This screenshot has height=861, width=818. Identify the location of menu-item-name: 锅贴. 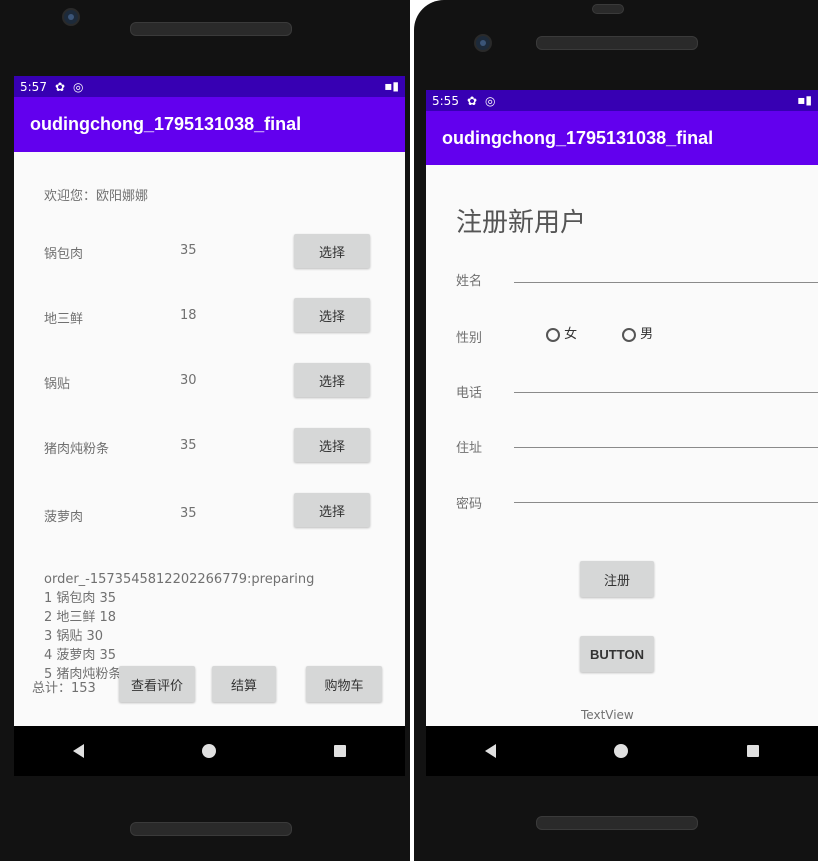
(57, 384).